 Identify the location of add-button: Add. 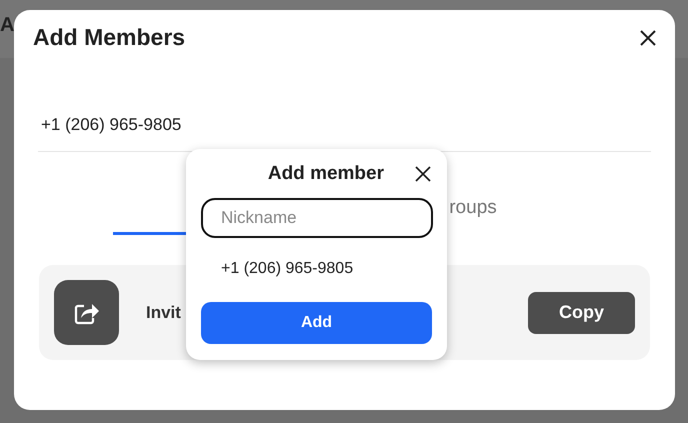
(316, 323).